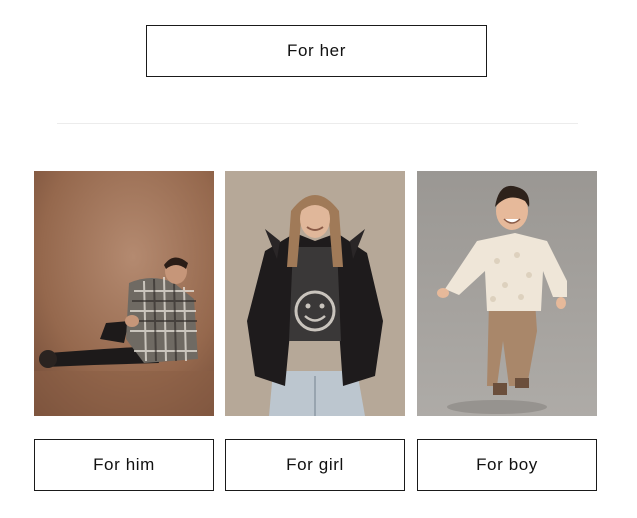 This screenshot has height=518, width=637. Describe the element at coordinates (317, 123) in the screenshot. I see `section-divider` at that location.